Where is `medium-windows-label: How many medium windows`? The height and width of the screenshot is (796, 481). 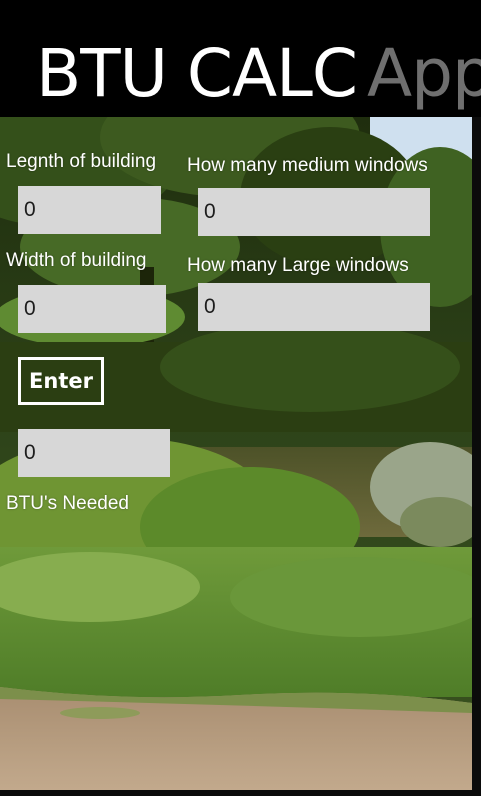
medium-windows-label: How many medium windows is located at coordinates (307, 165).